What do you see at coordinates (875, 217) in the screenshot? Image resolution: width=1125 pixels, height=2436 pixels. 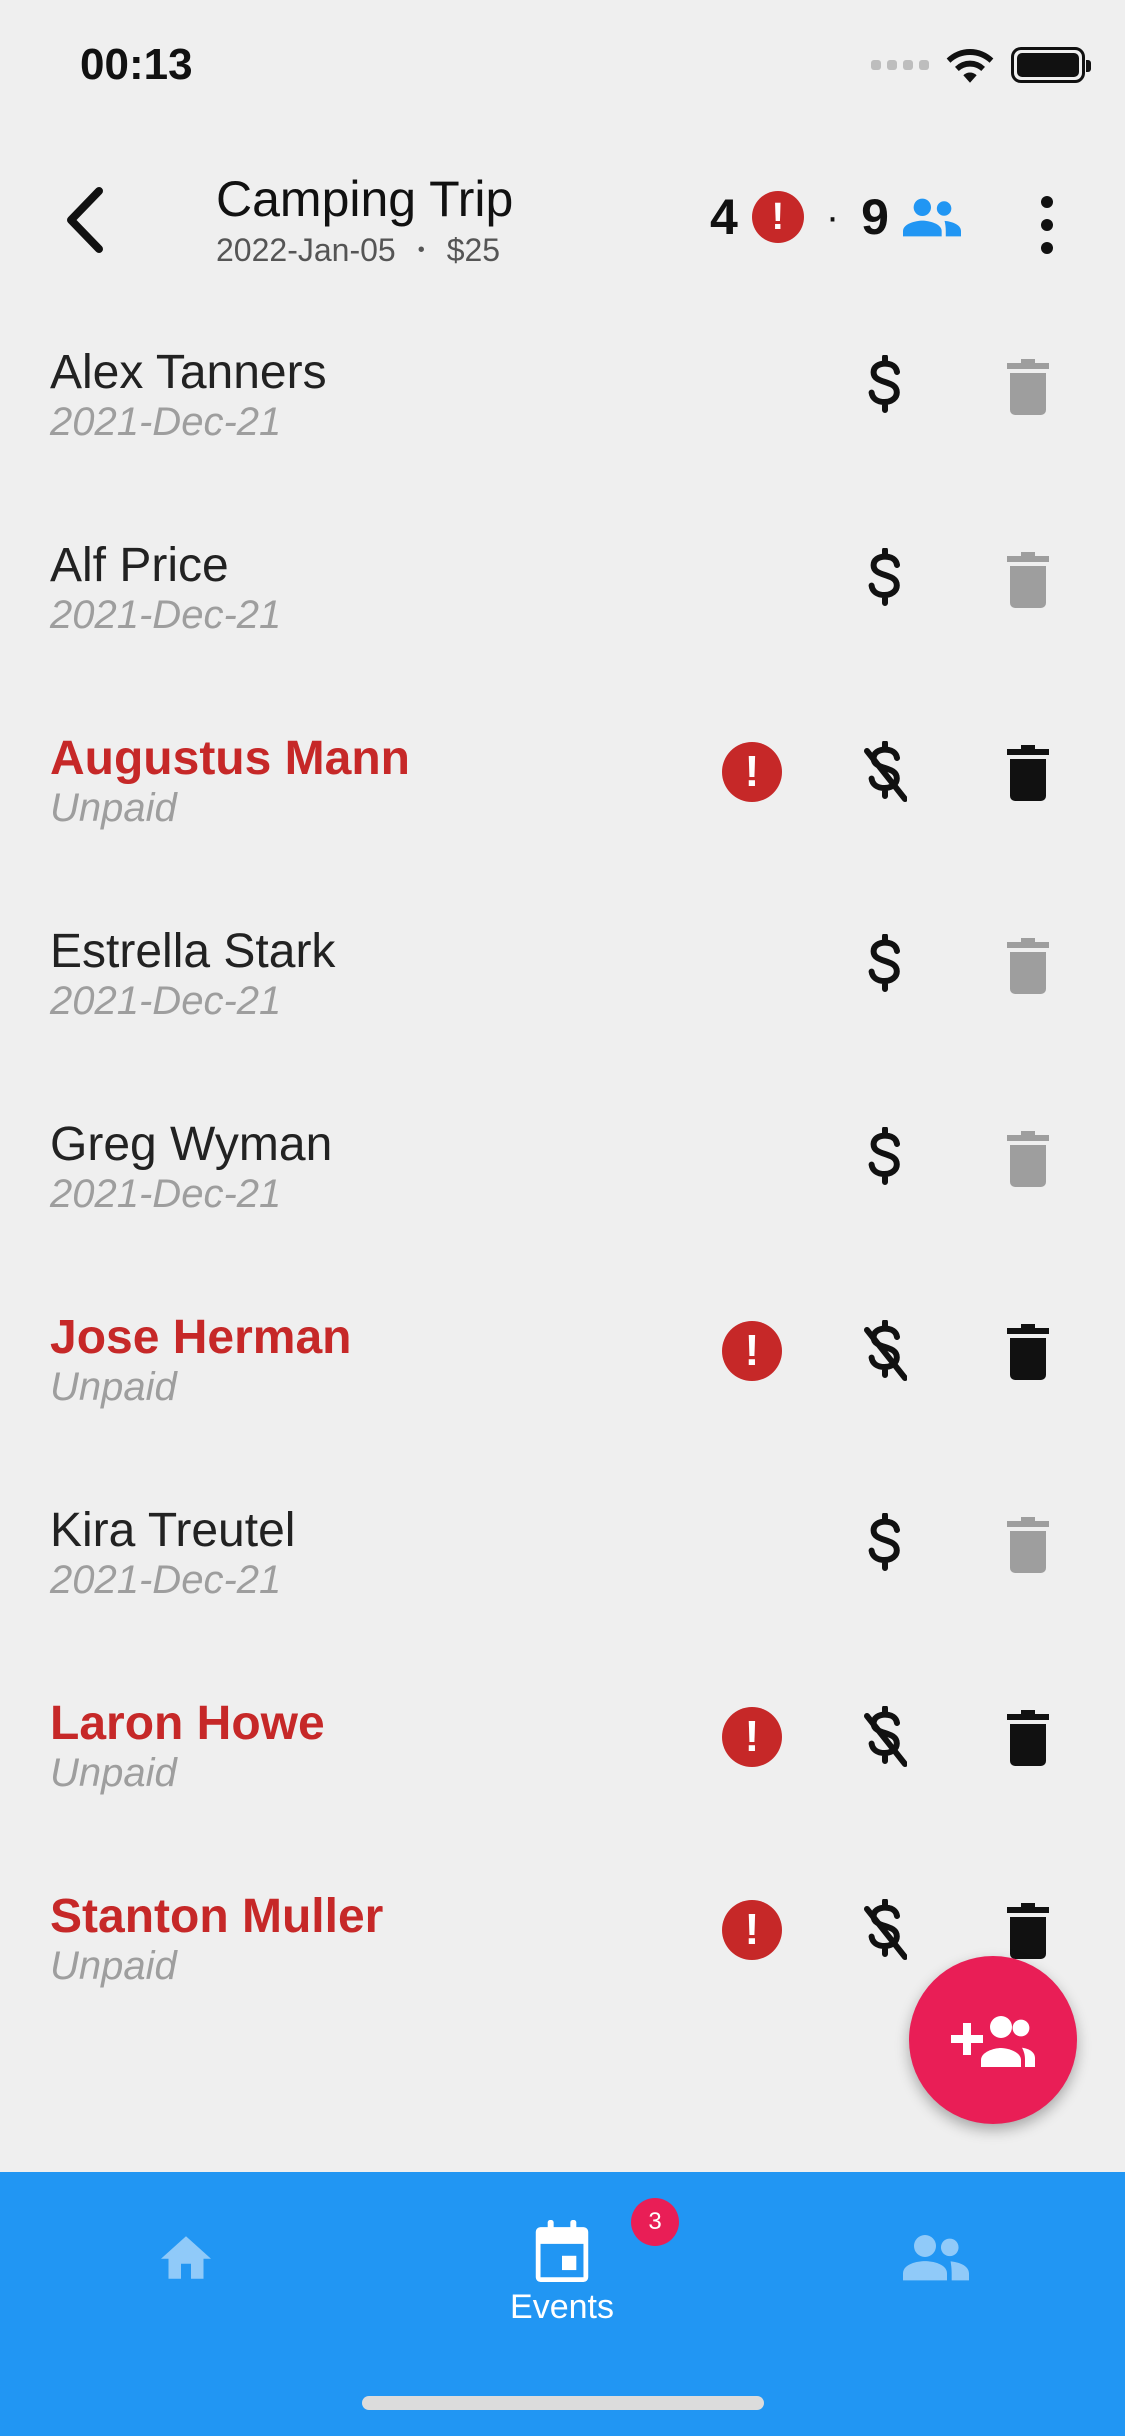 I see `member-count: 9` at bounding box center [875, 217].